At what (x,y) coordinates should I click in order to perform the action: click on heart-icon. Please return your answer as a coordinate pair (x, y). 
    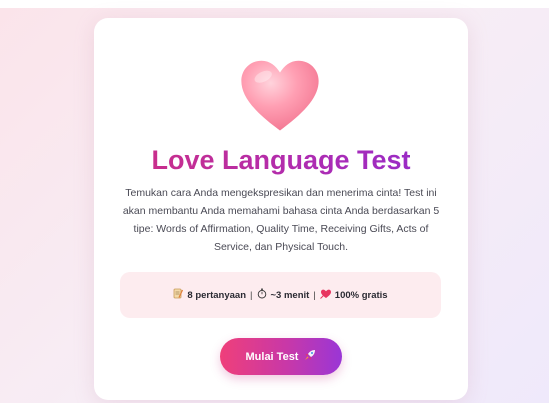
    Looking at the image, I should click on (280, 96).